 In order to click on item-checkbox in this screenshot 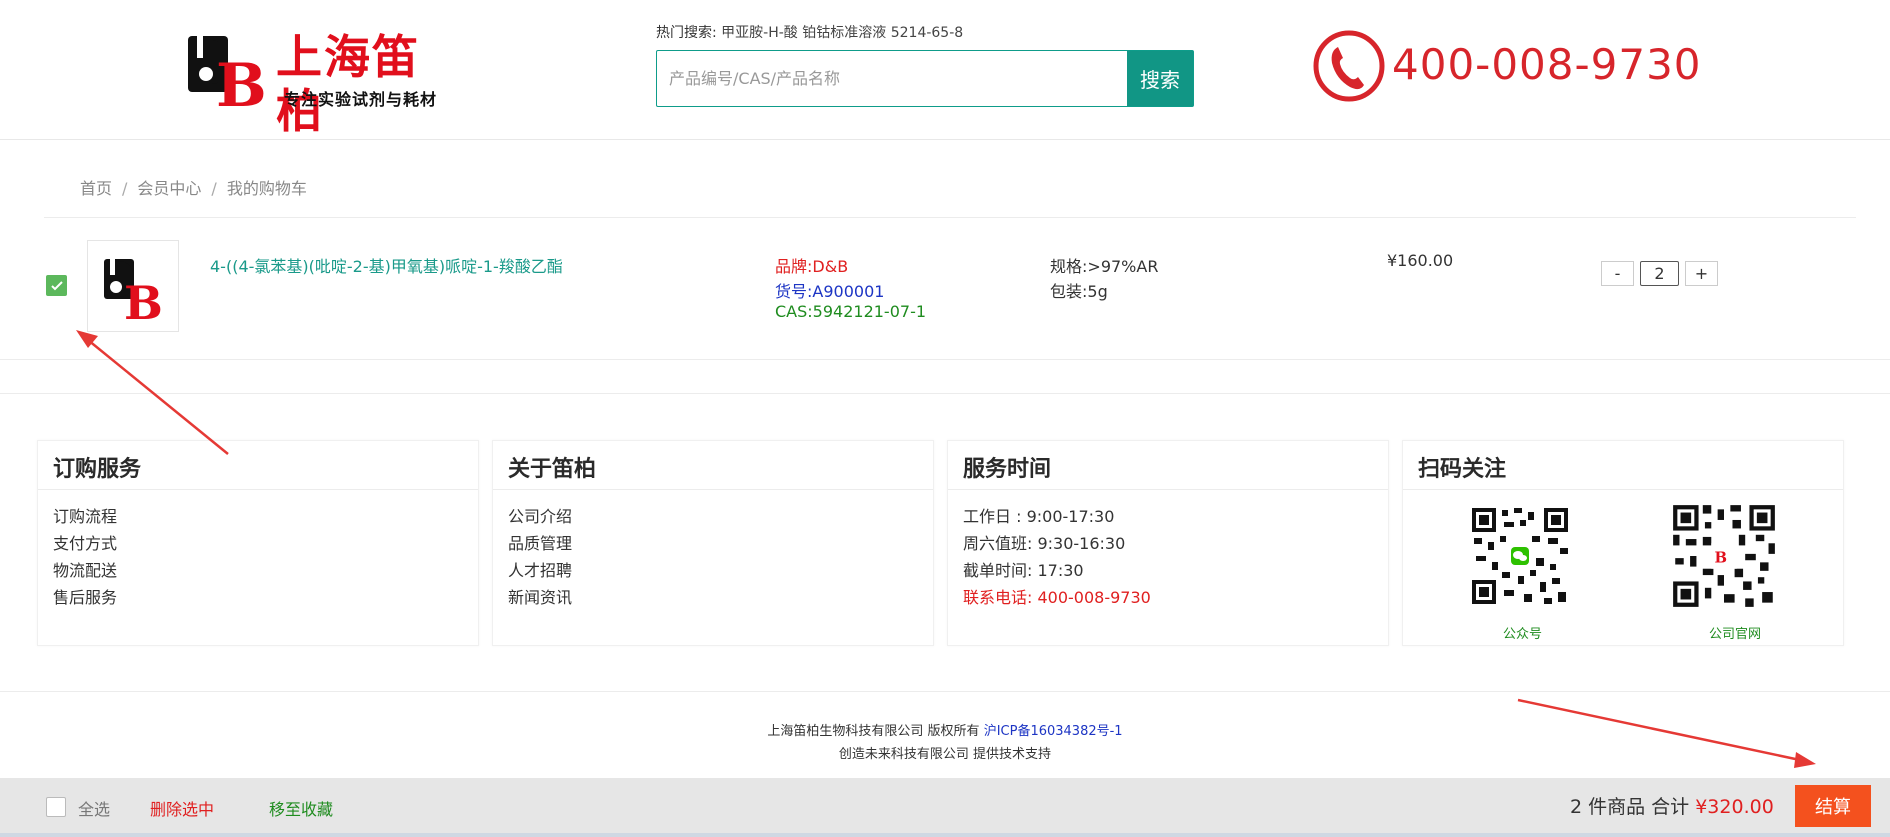, I will do `click(56, 285)`.